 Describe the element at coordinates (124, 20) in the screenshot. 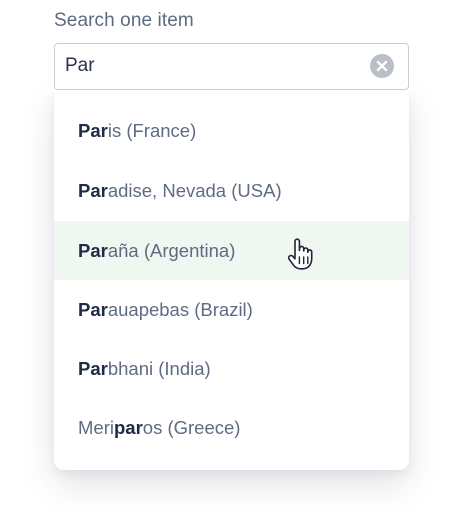

I see `search-label: Search one item` at that location.